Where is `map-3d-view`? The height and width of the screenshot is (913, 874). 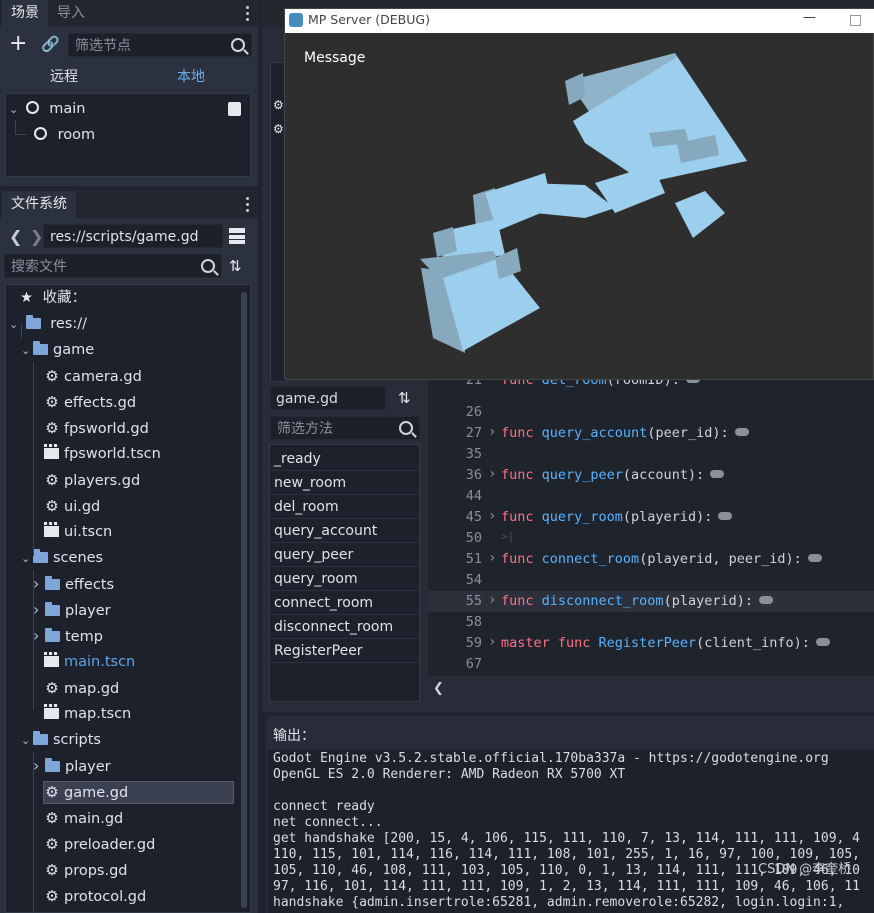 map-3d-view is located at coordinates (583, 203).